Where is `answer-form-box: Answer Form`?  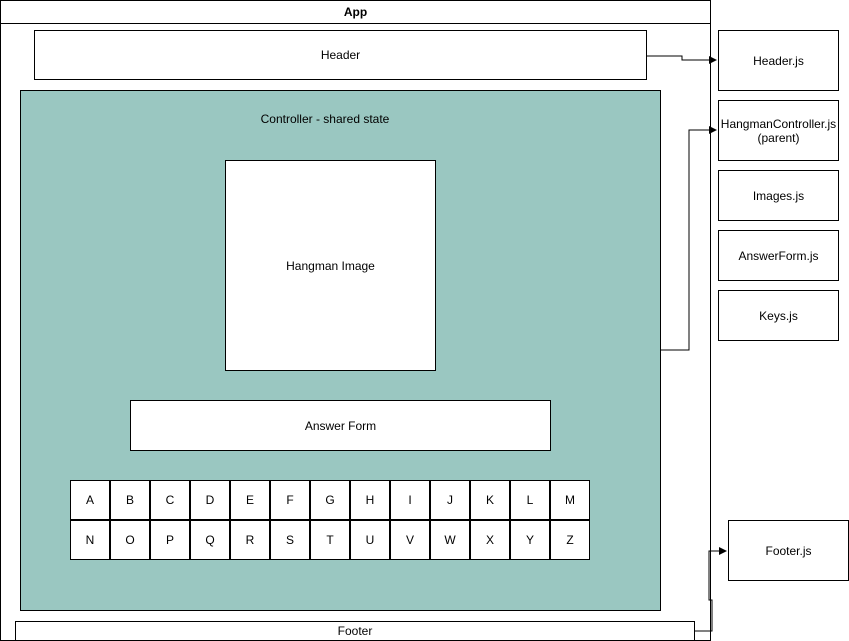 answer-form-box: Answer Form is located at coordinates (340, 425).